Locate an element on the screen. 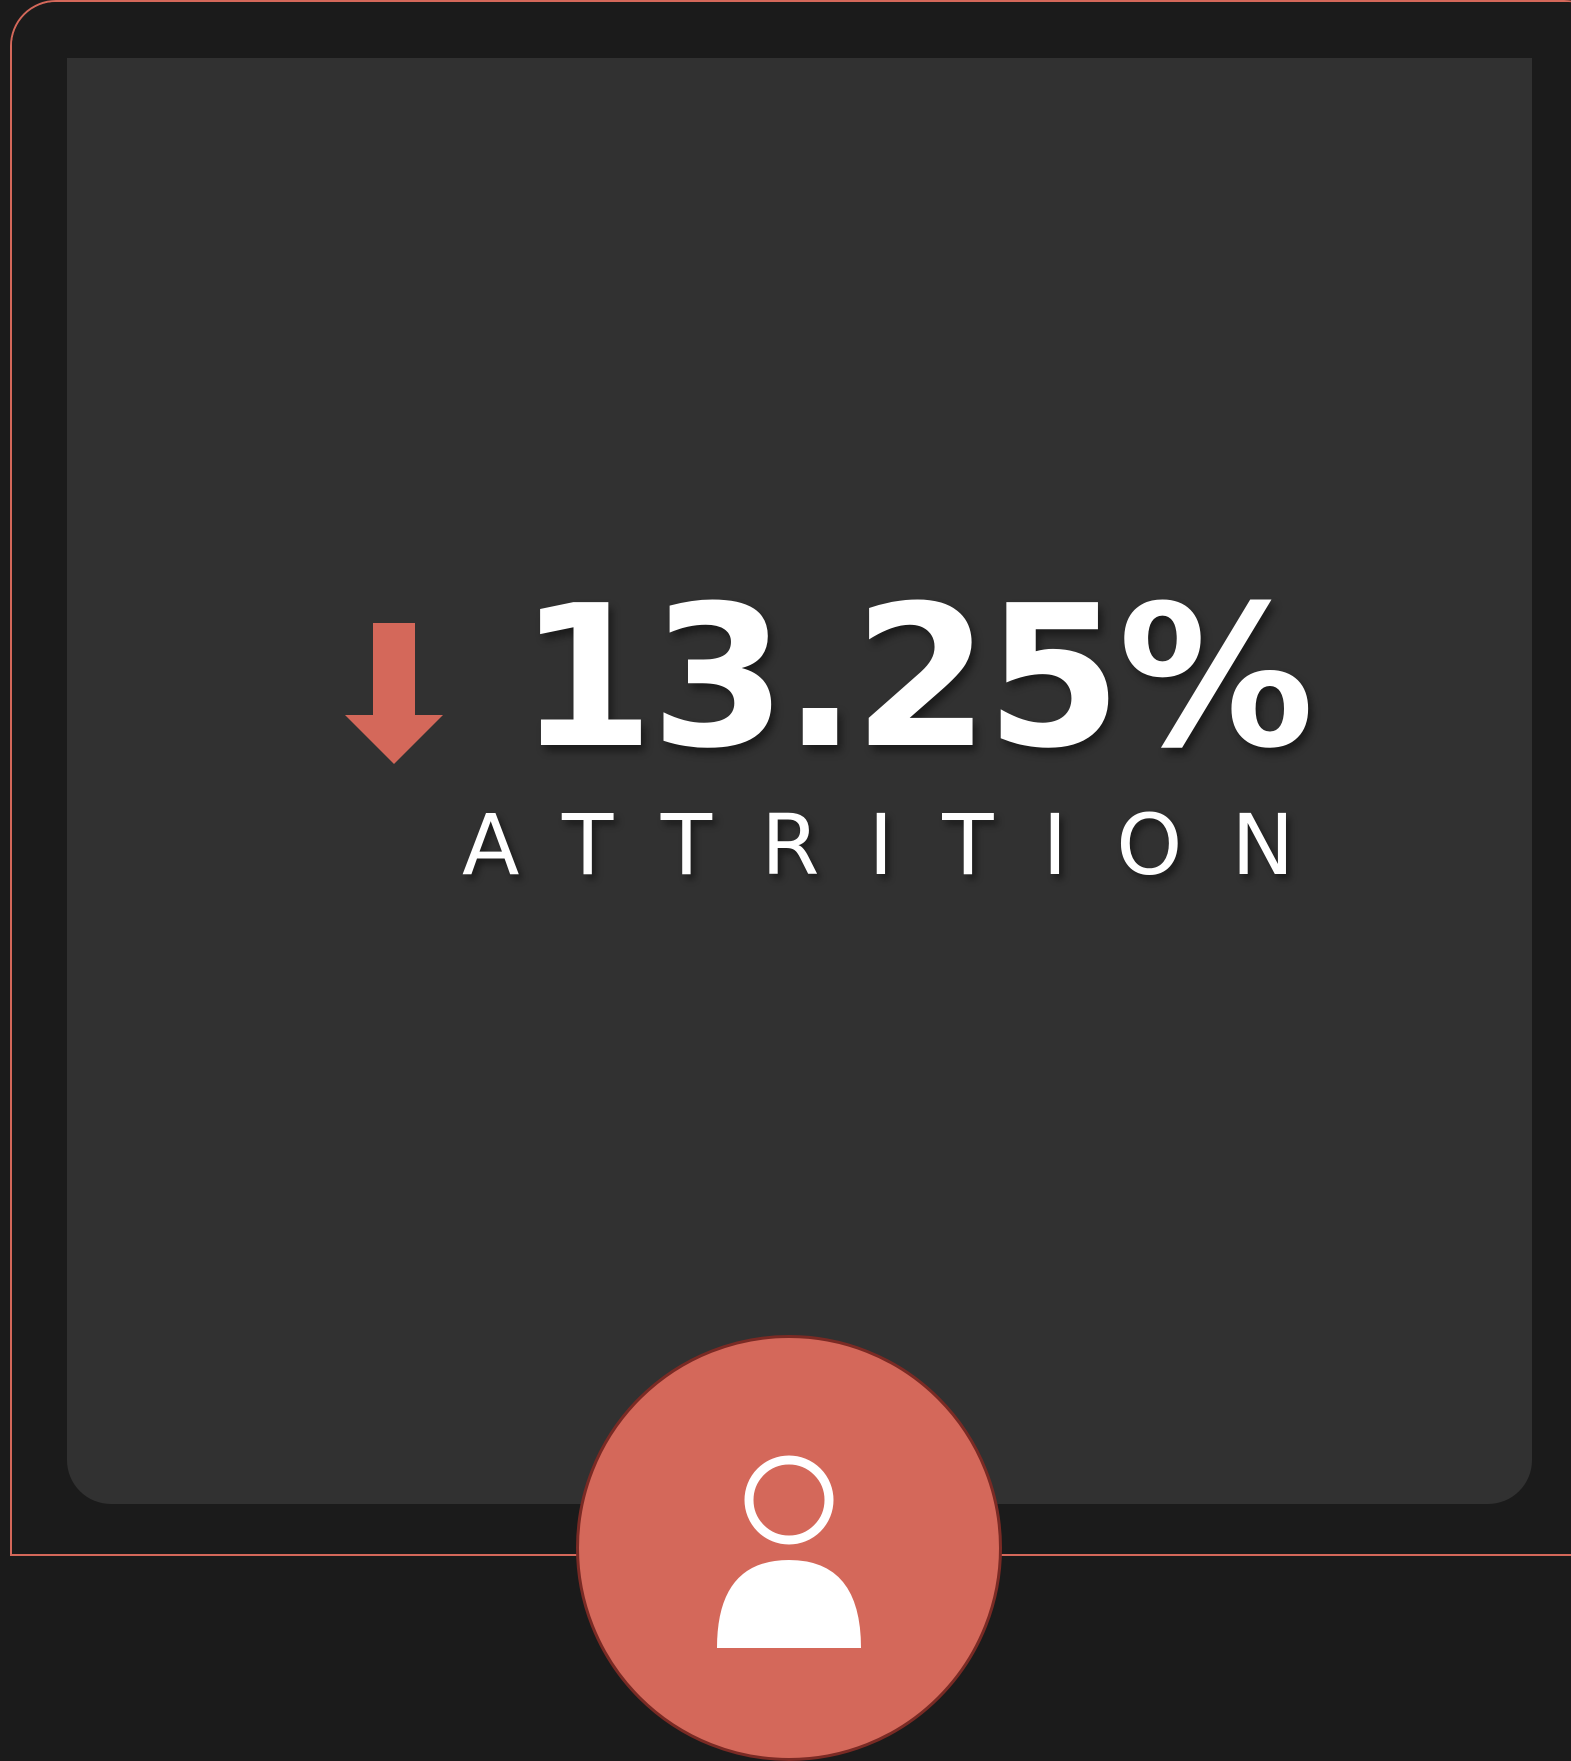 The height and width of the screenshot is (1761, 1571). person-icon is located at coordinates (789, 1551).